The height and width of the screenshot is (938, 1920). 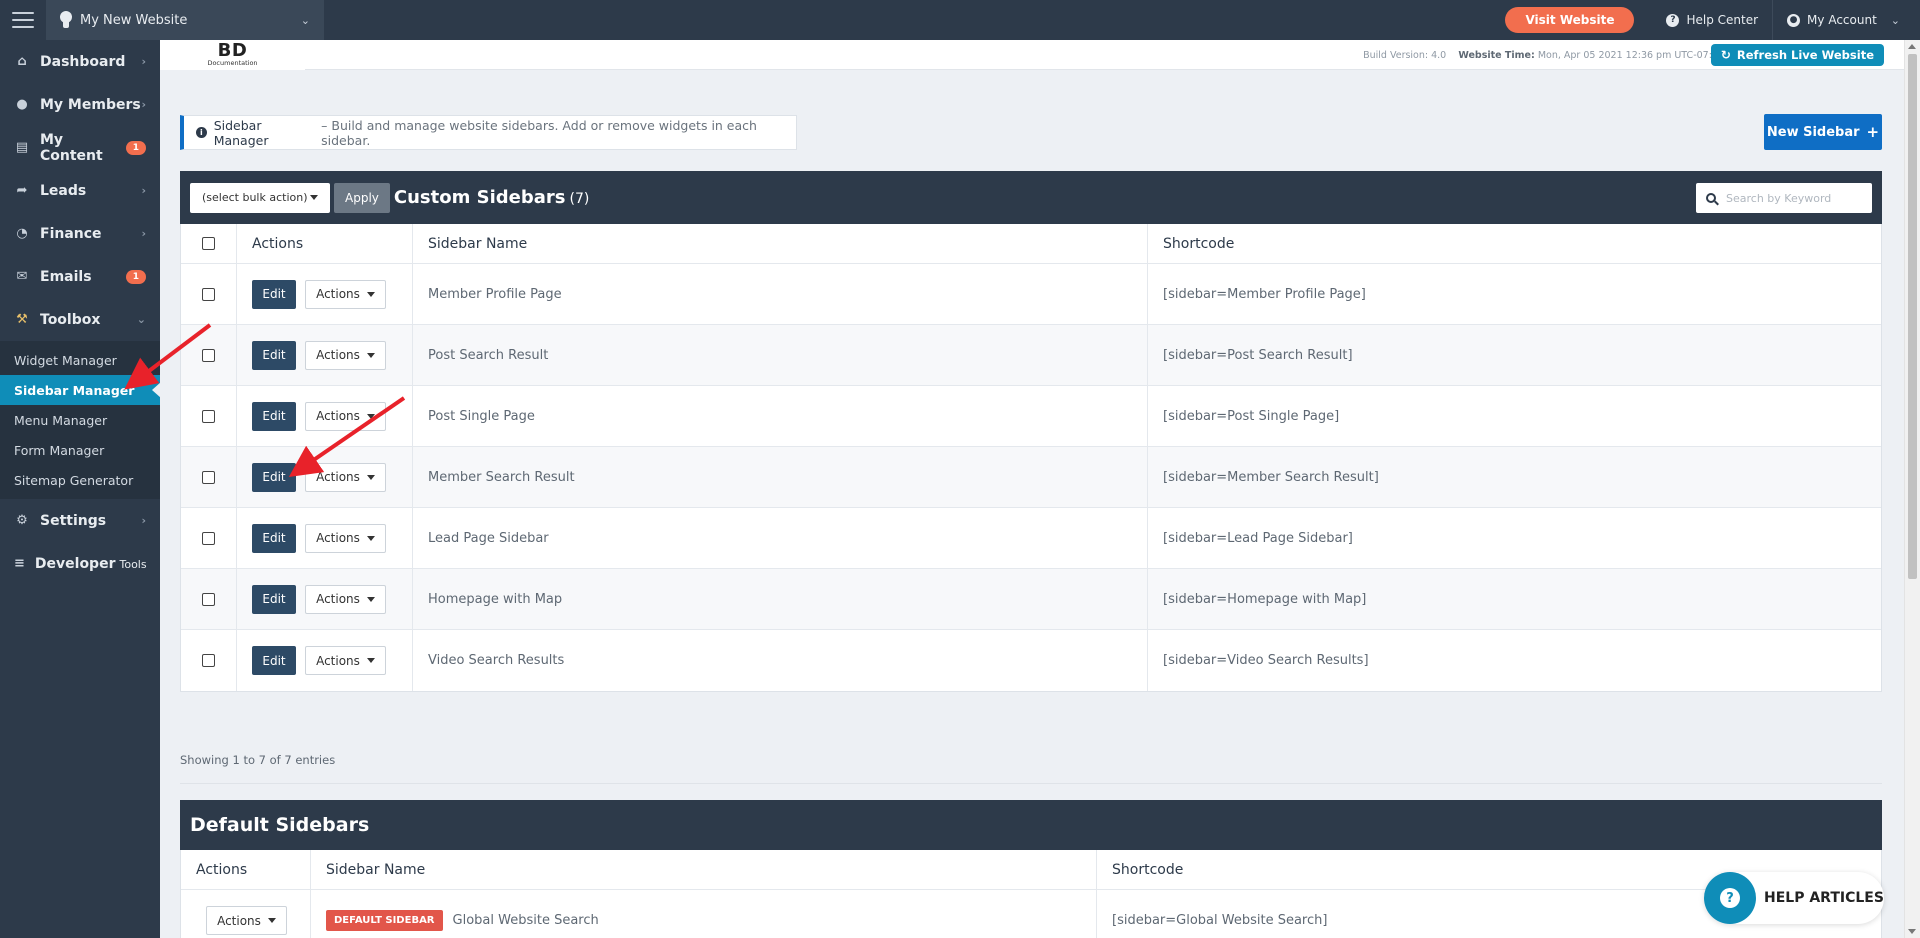 What do you see at coordinates (1730, 898) in the screenshot?
I see `help-circle: ?` at bounding box center [1730, 898].